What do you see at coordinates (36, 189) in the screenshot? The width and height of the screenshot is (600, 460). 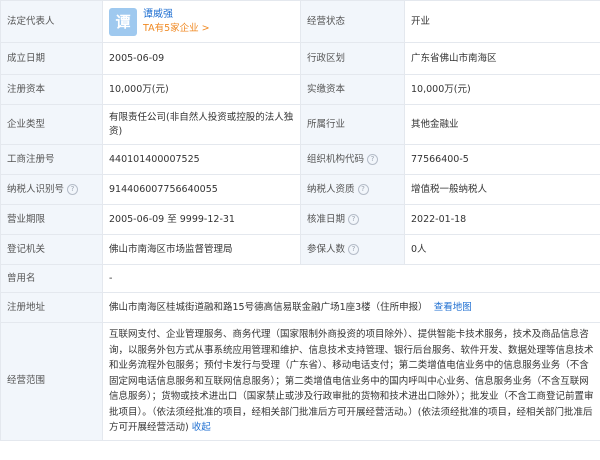 I see `taxpayer-id-label: 纳税人识别号` at bounding box center [36, 189].